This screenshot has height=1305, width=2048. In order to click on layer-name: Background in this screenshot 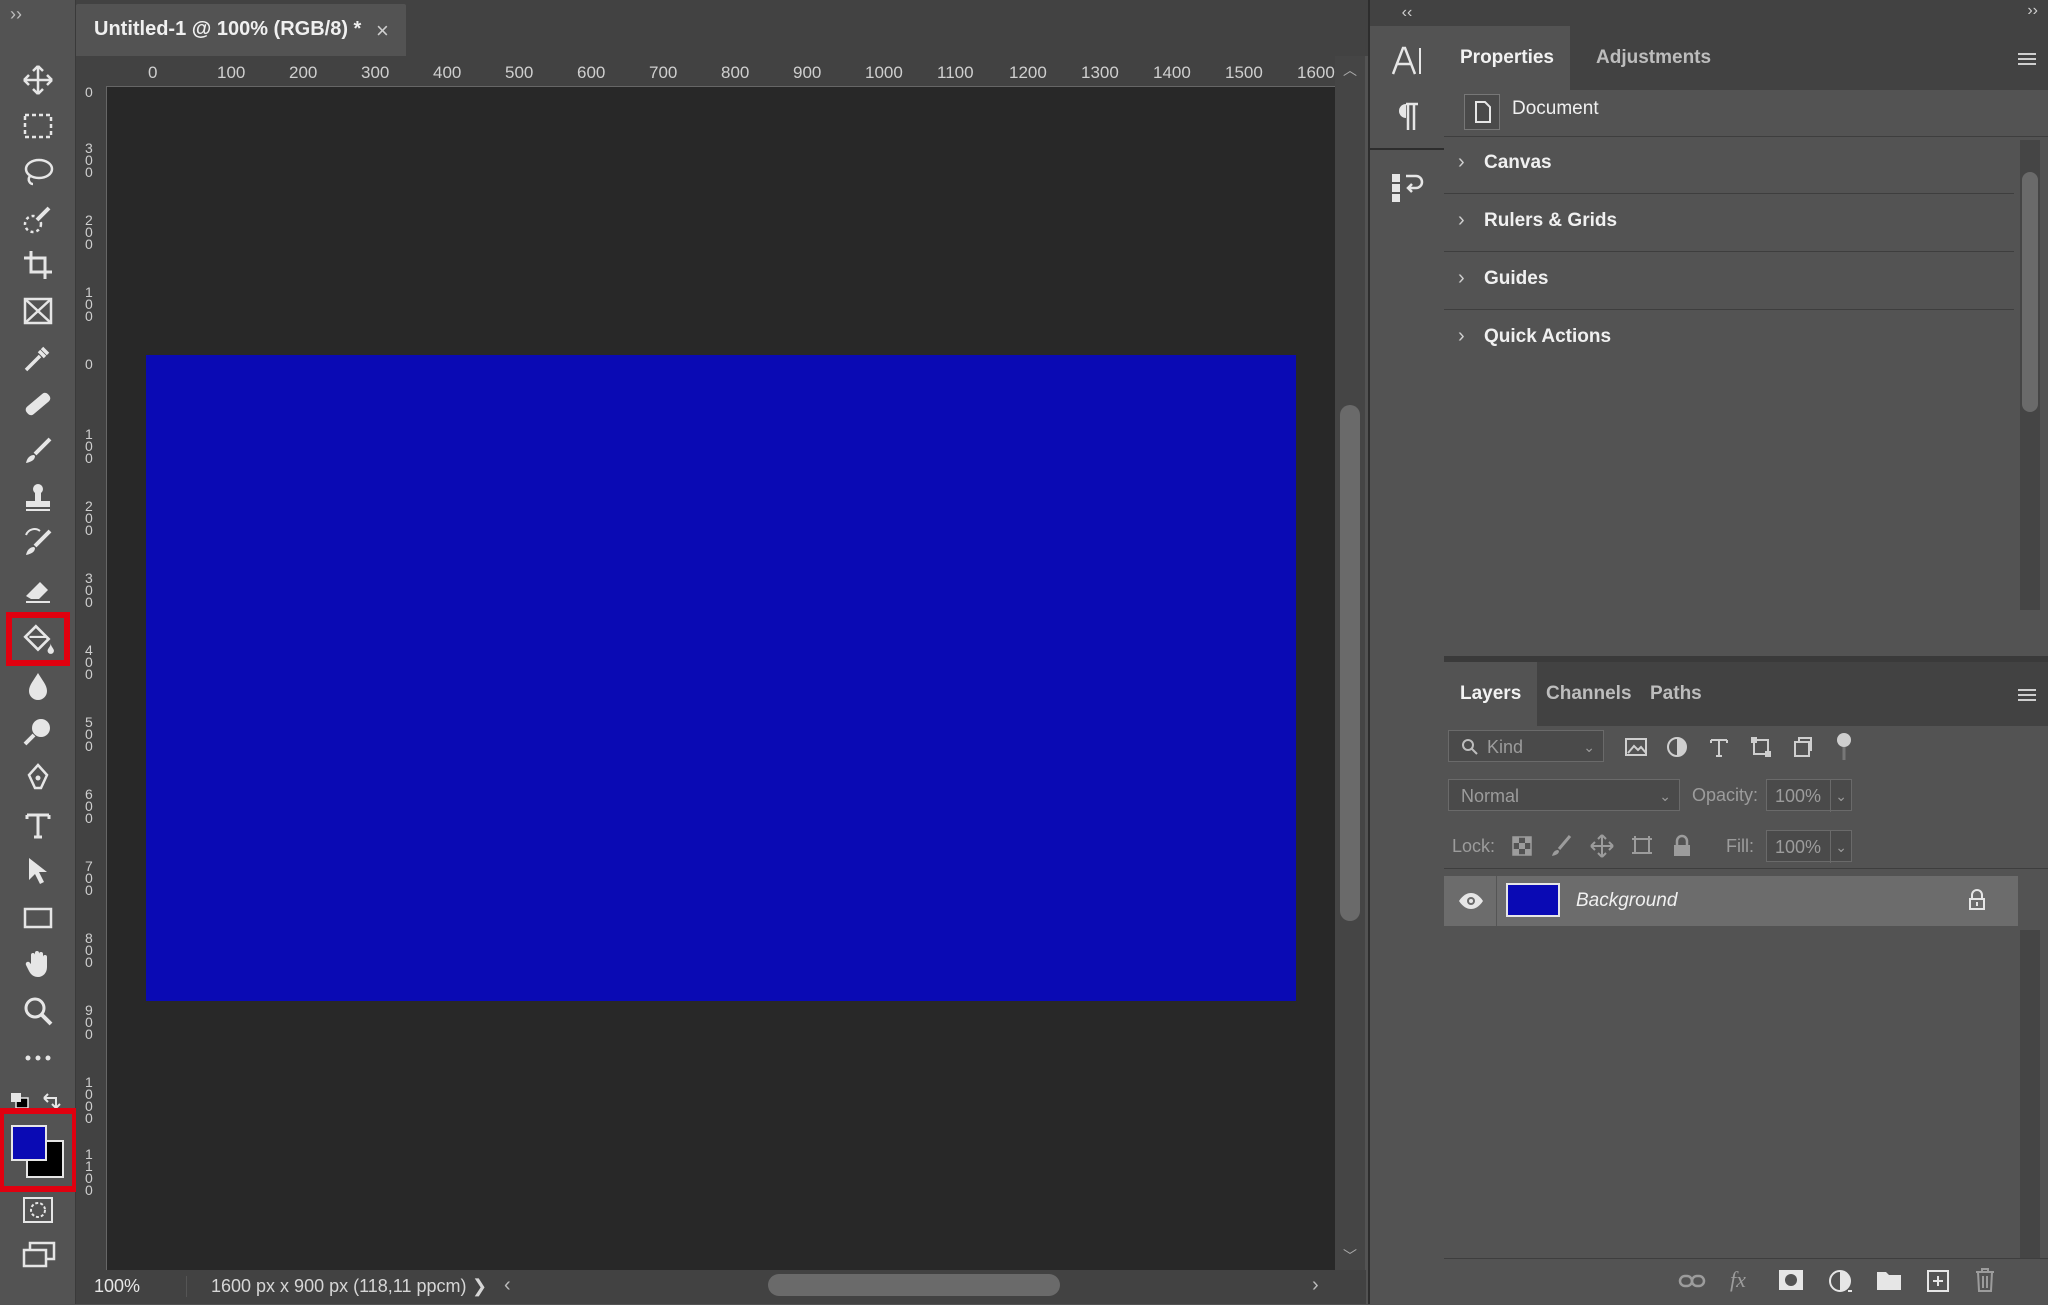, I will do `click(1626, 901)`.